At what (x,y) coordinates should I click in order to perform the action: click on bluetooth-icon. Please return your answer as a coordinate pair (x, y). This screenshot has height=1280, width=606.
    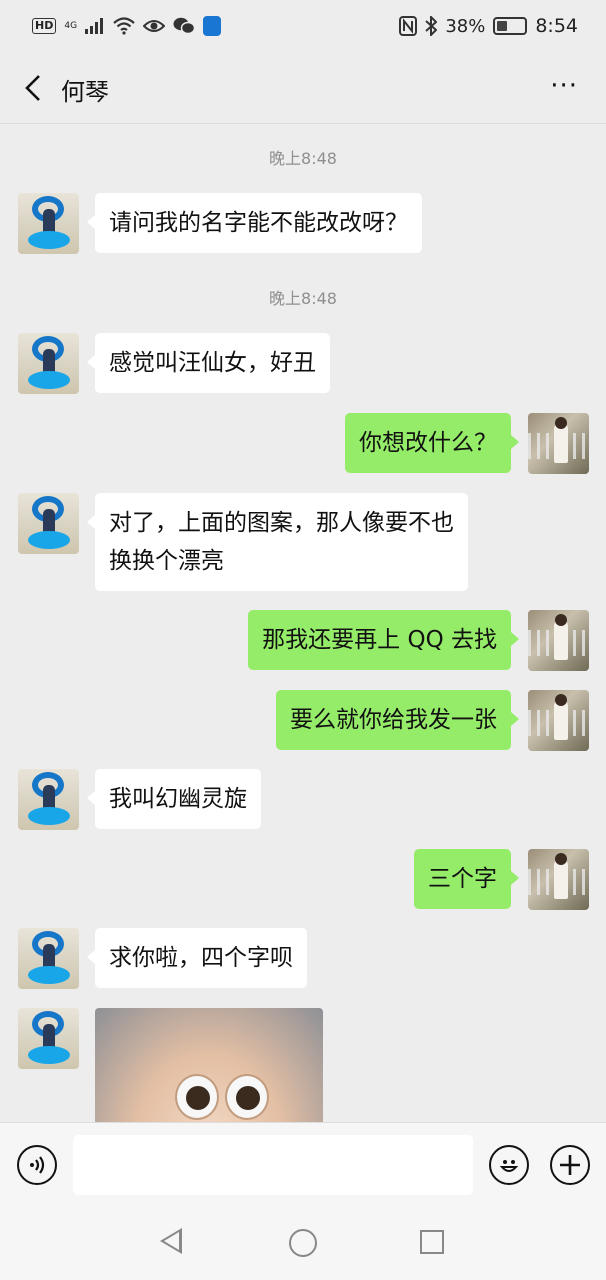
    Looking at the image, I should click on (431, 26).